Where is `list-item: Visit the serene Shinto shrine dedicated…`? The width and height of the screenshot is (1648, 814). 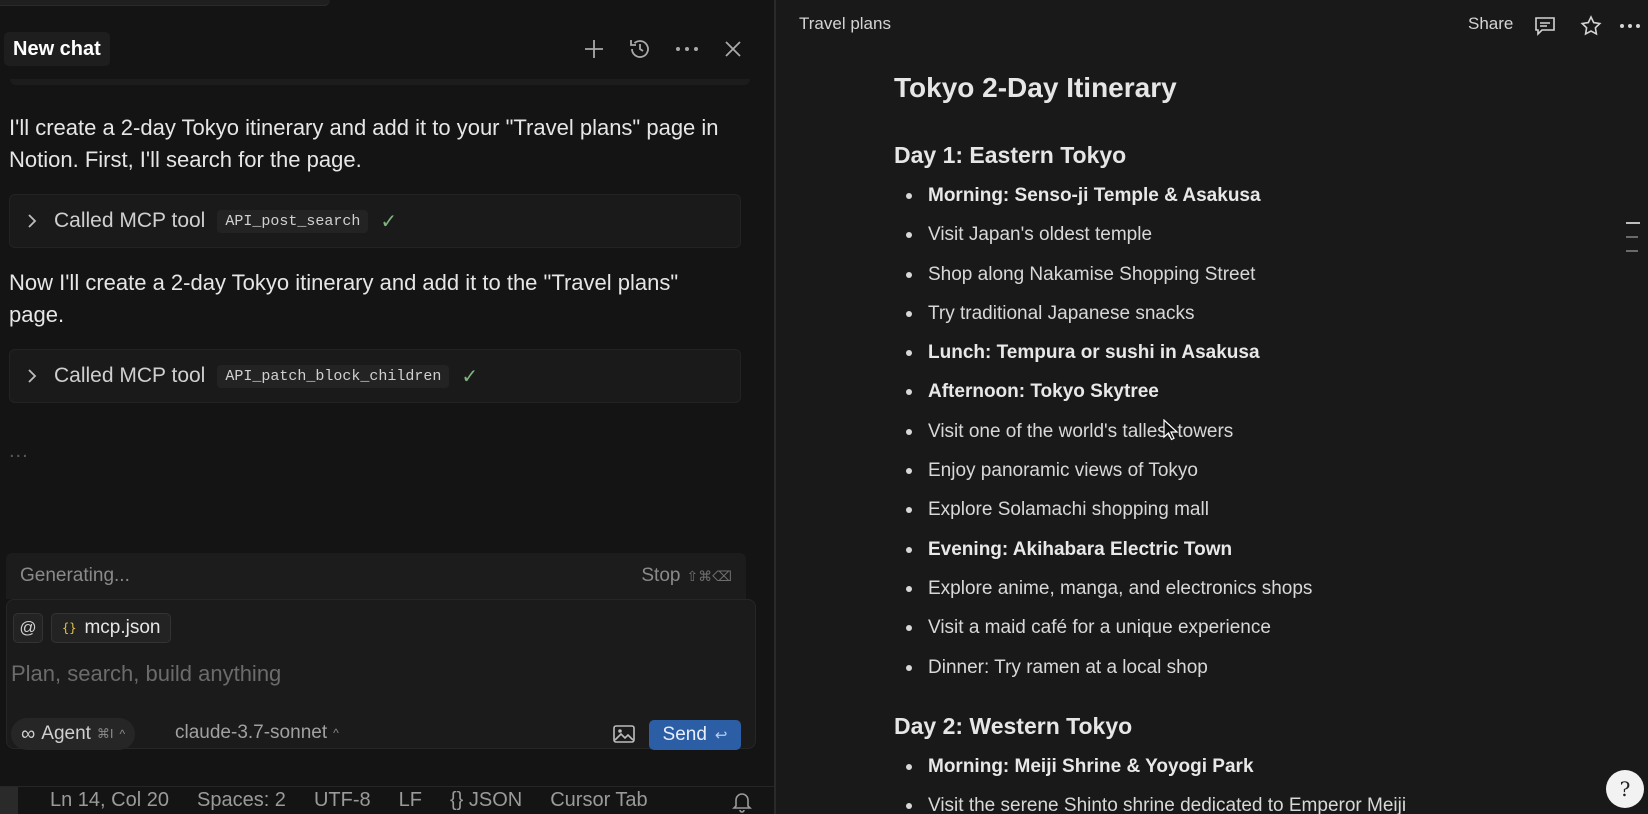
list-item: Visit the serene Shinto shrine dedicated… is located at coordinates (1150, 800).